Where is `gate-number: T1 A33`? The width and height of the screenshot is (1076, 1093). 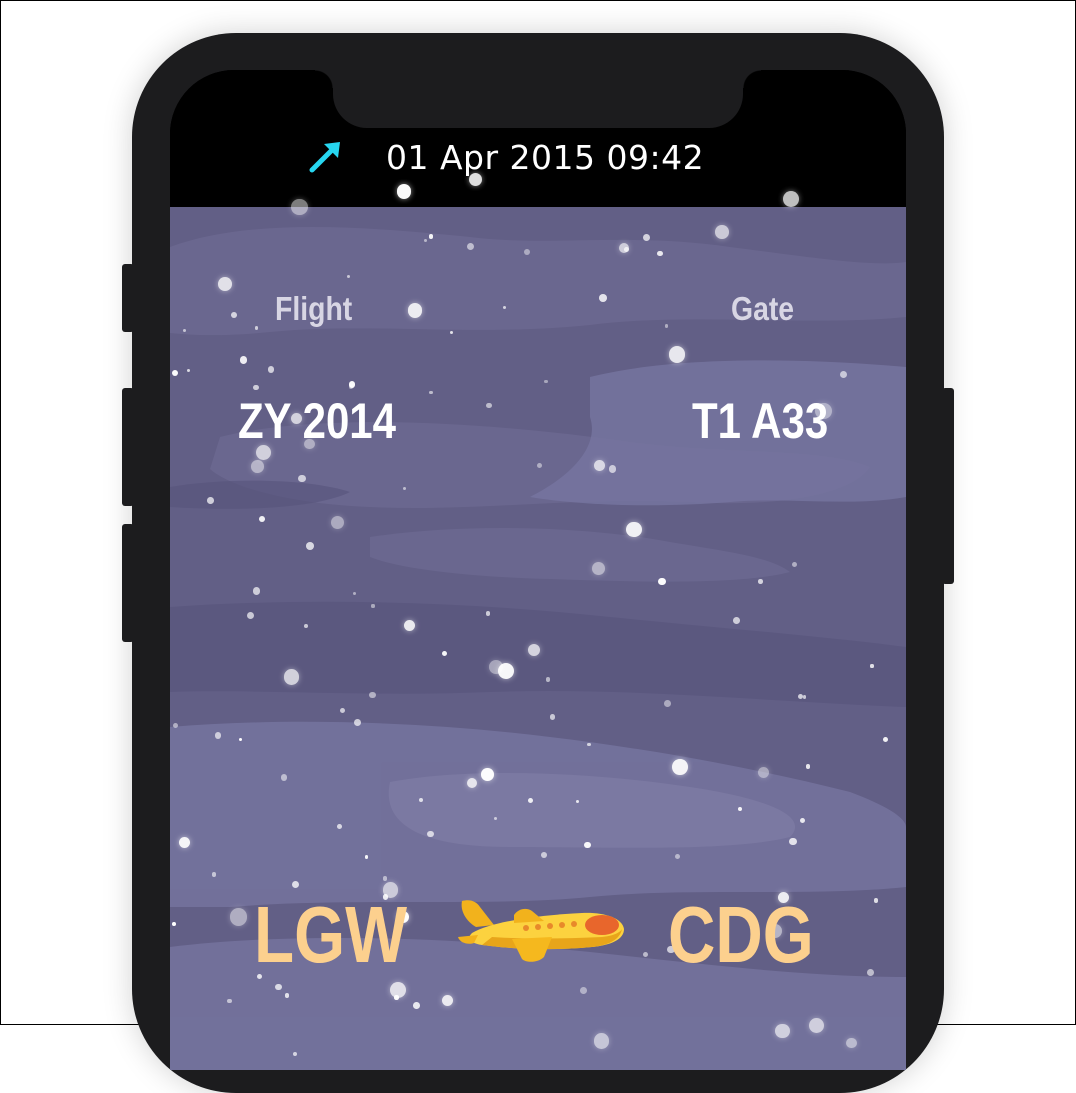
gate-number: T1 A33 is located at coordinates (760, 421).